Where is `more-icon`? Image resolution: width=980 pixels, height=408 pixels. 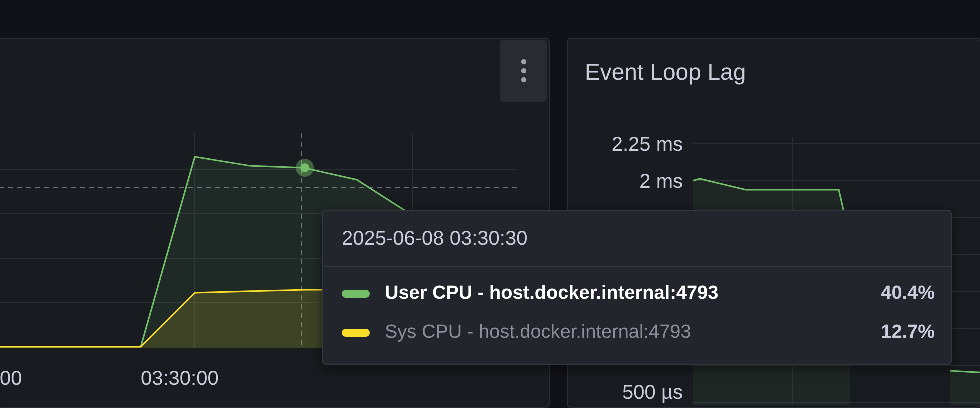 more-icon is located at coordinates (523, 71).